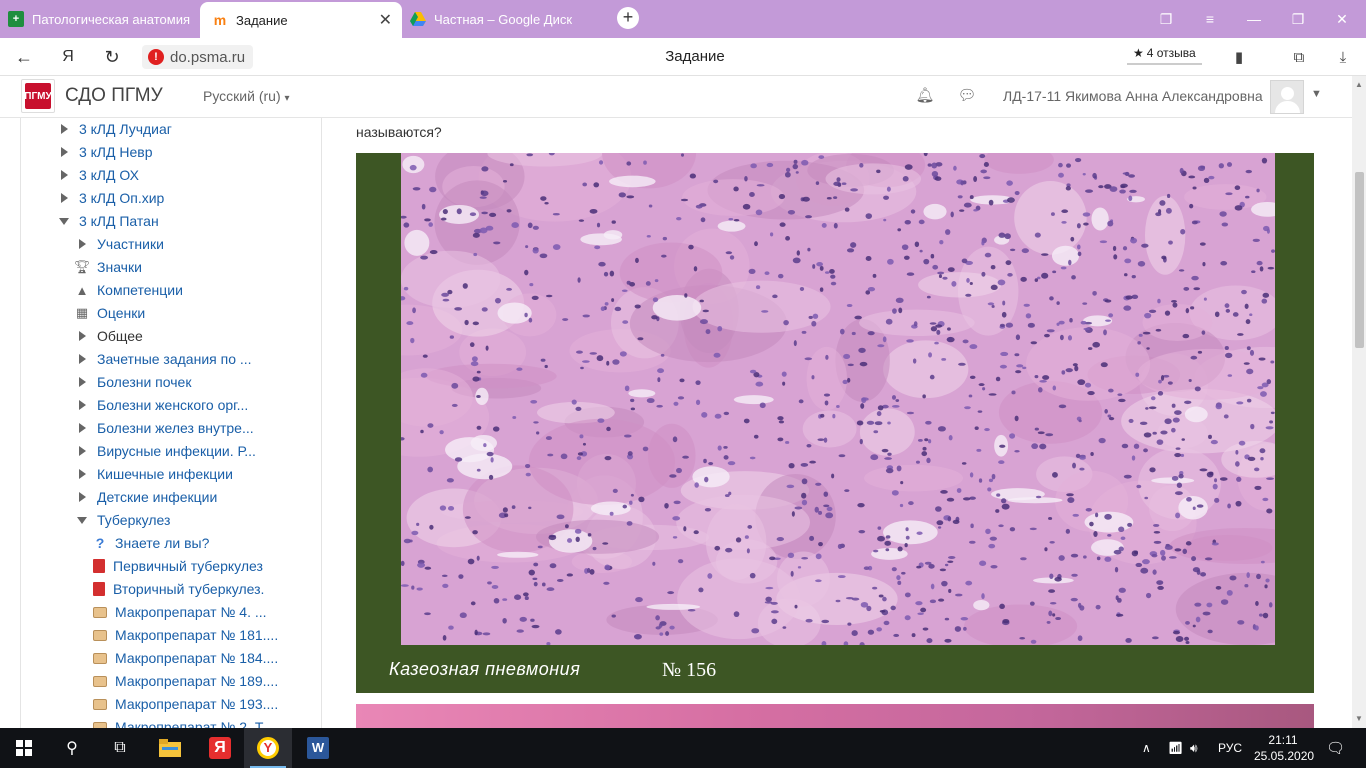 This screenshot has height=768, width=1366. Describe the element at coordinates (1284, 748) in the screenshot. I see `clock: 21:11 25.05.2020` at that location.